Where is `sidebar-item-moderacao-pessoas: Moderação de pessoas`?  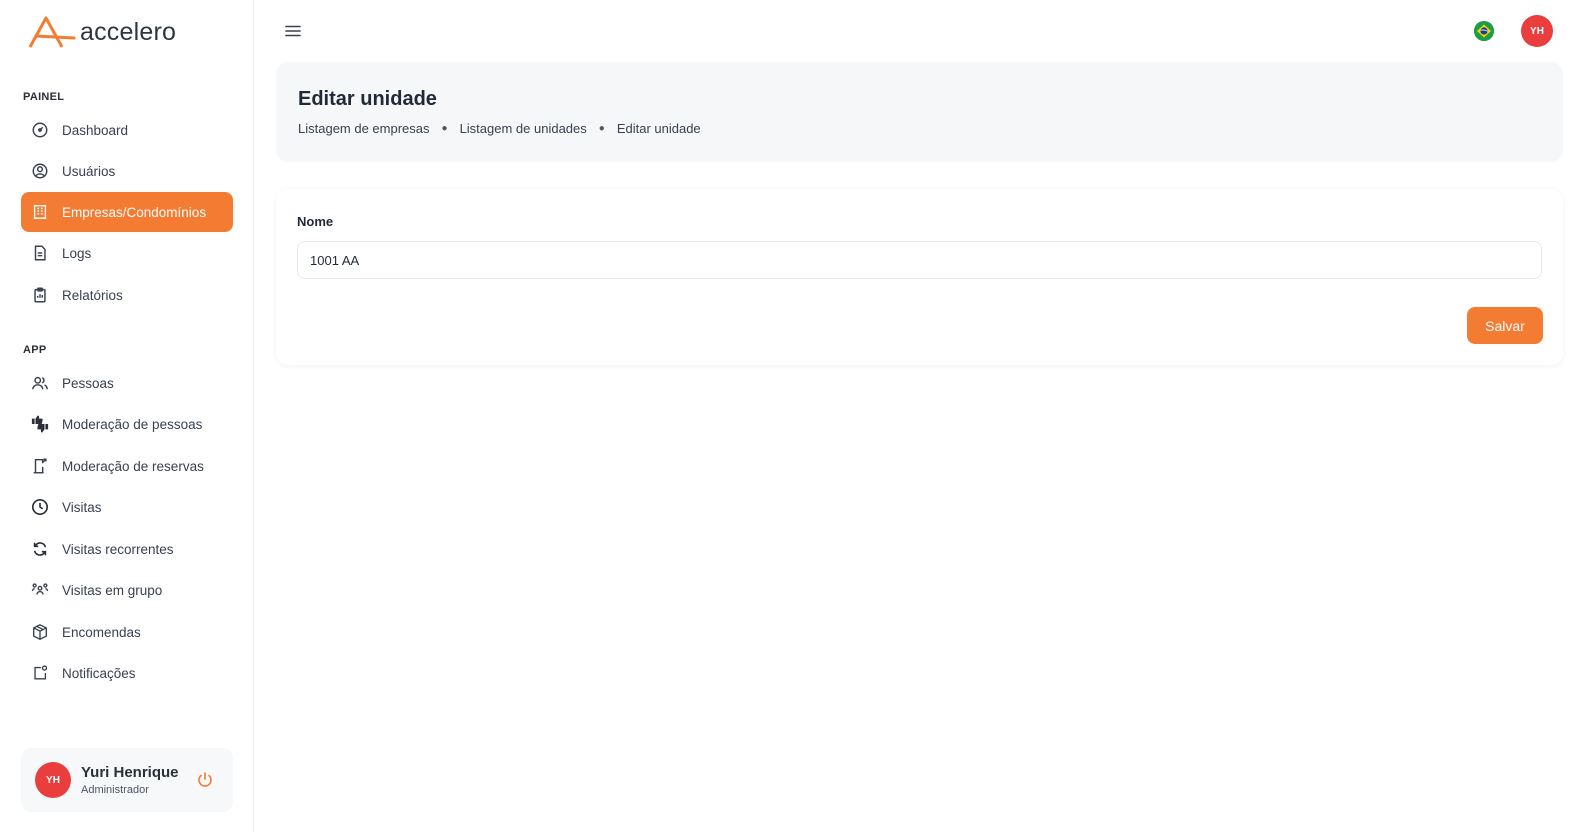
sidebar-item-moderacao-pessoas: Moderação de pessoas is located at coordinates (127, 424).